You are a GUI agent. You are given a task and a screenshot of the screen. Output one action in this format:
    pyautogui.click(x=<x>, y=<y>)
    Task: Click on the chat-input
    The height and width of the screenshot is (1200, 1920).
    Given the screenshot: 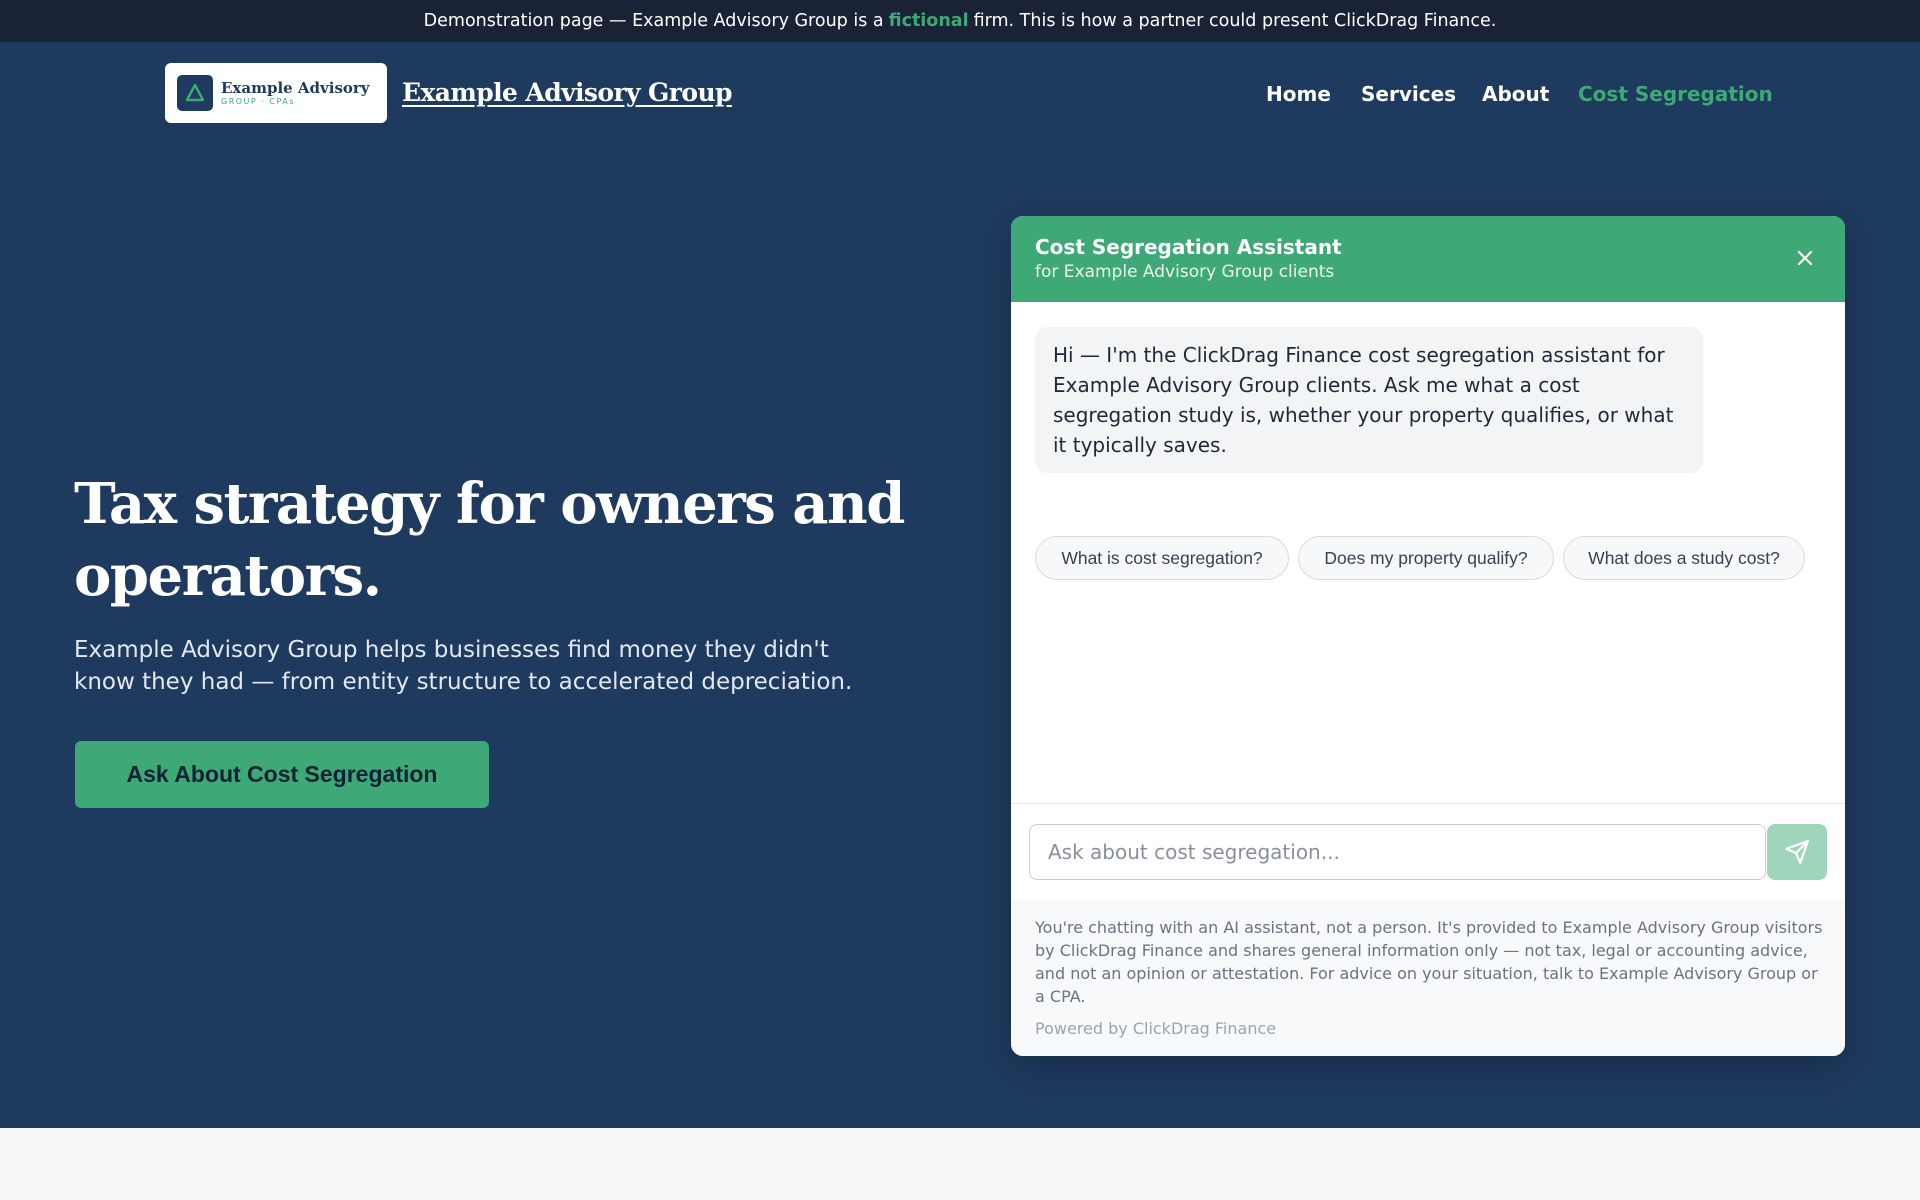 What is the action you would take?
    pyautogui.click(x=1397, y=852)
    